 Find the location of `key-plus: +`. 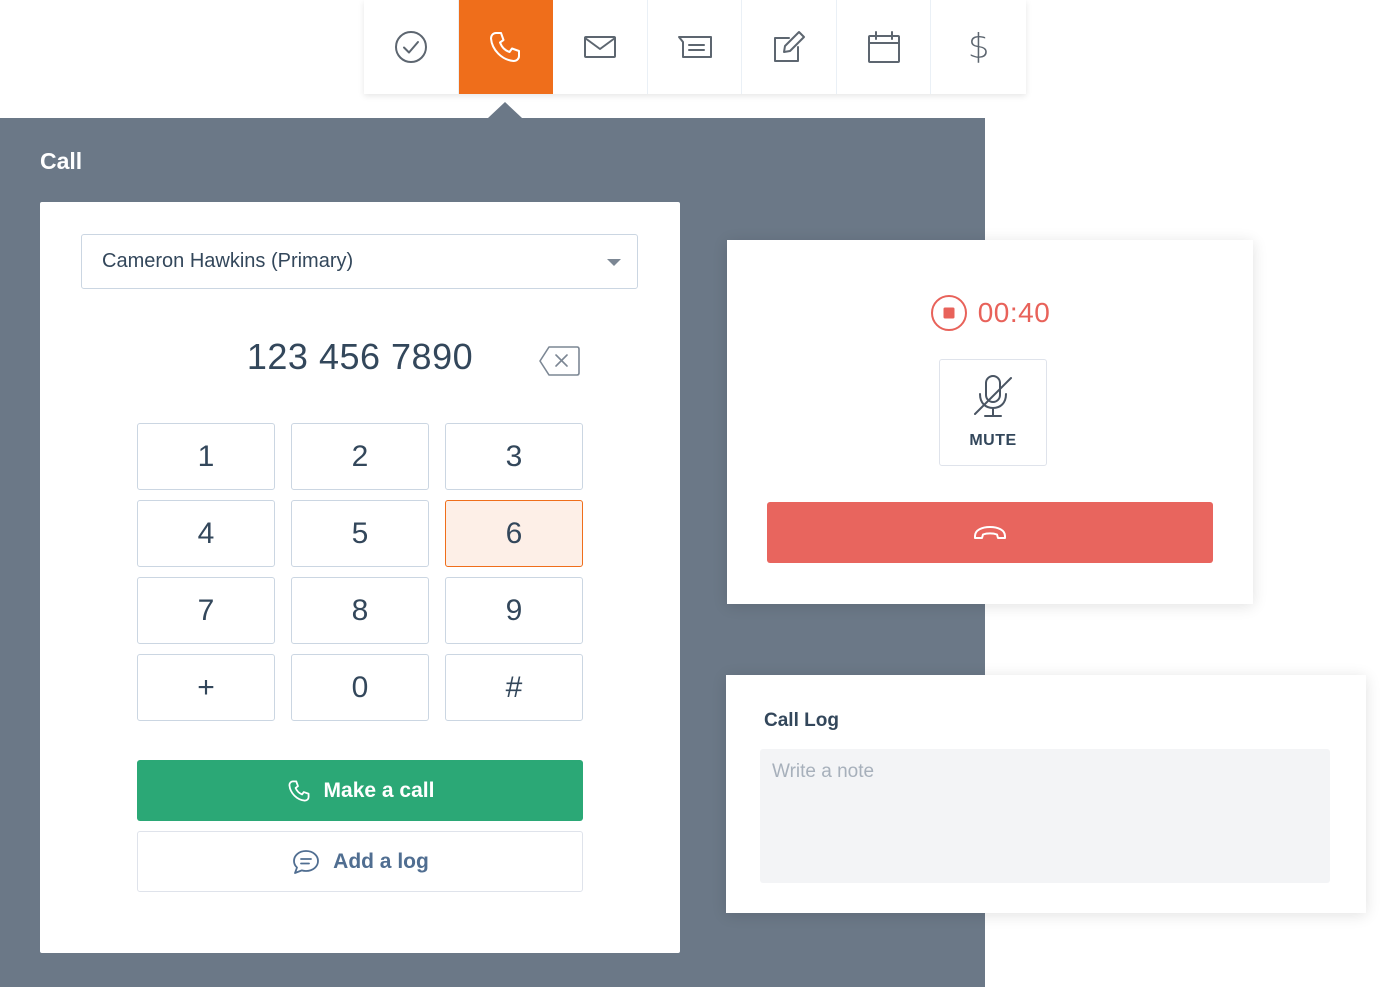

key-plus: + is located at coordinates (206, 687).